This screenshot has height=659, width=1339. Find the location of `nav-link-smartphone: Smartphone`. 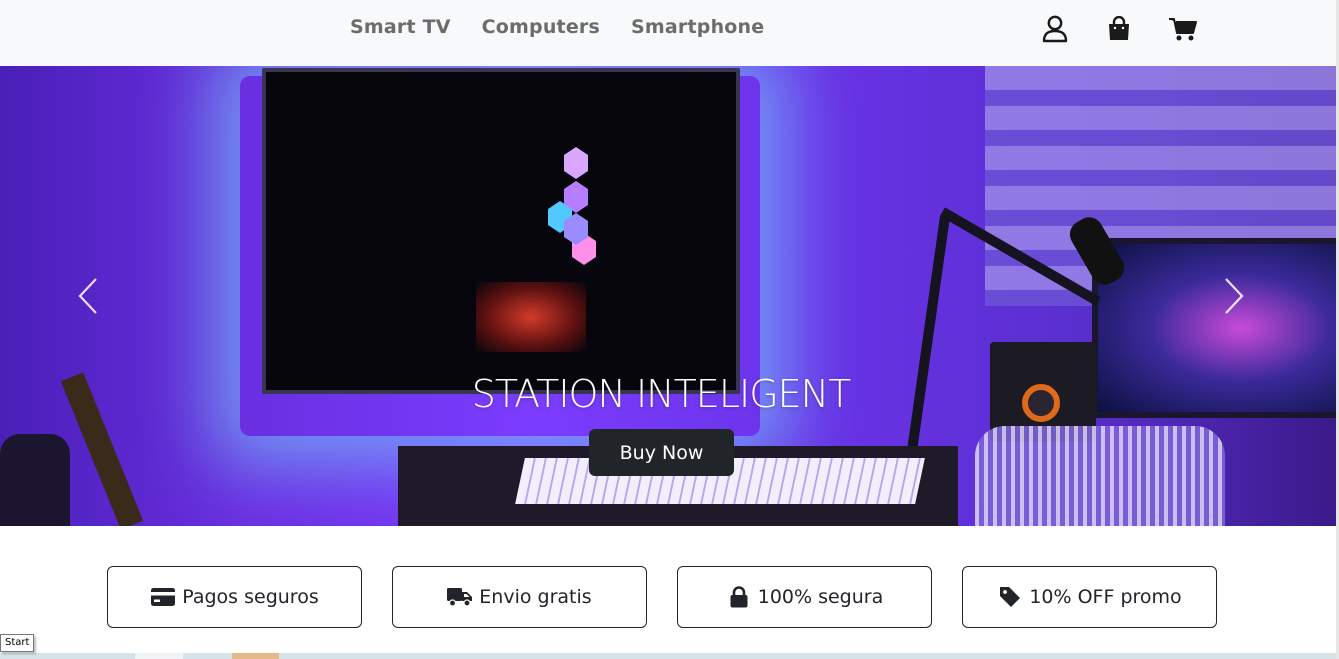

nav-link-smartphone: Smartphone is located at coordinates (697, 27).